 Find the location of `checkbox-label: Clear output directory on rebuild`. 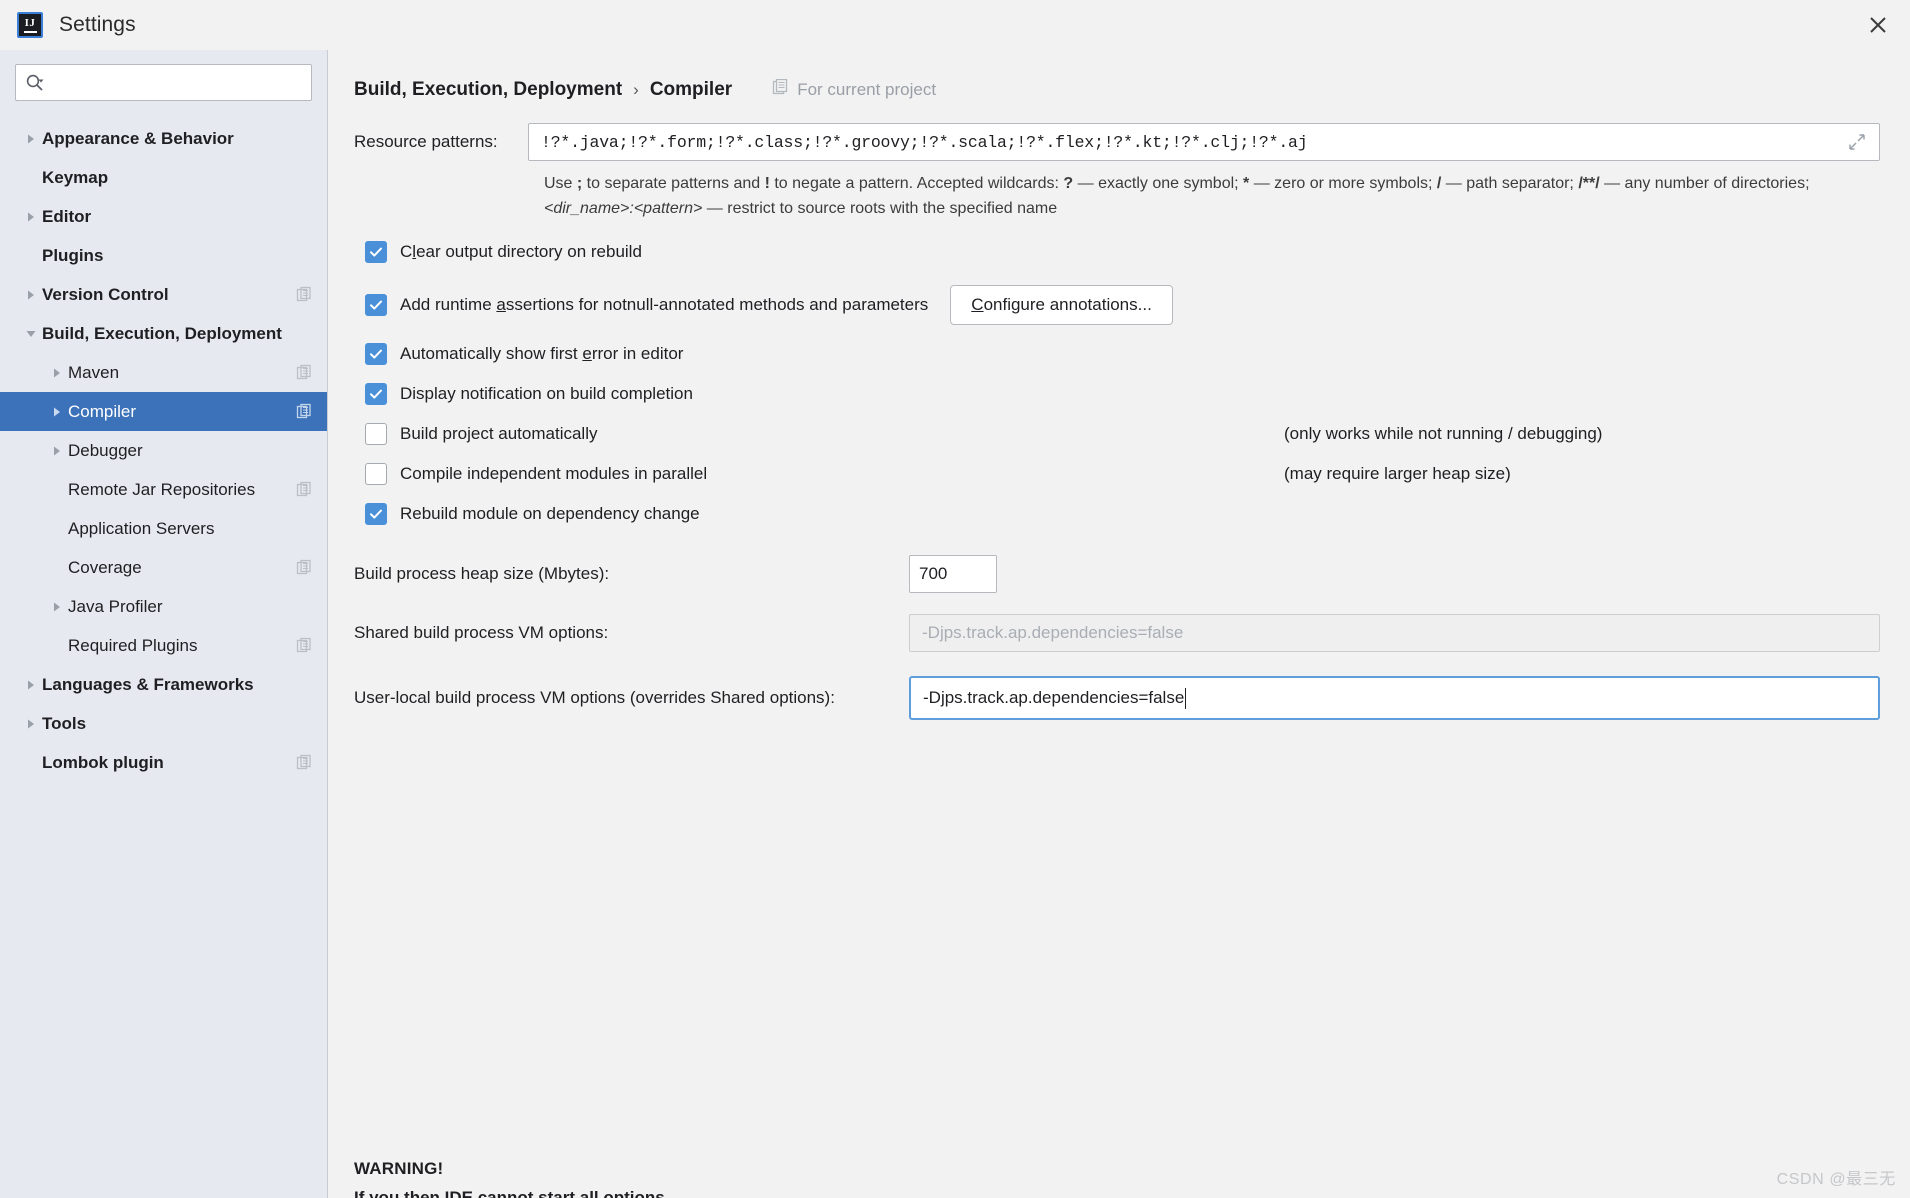

checkbox-label: Clear output directory on rebuild is located at coordinates (521, 252).